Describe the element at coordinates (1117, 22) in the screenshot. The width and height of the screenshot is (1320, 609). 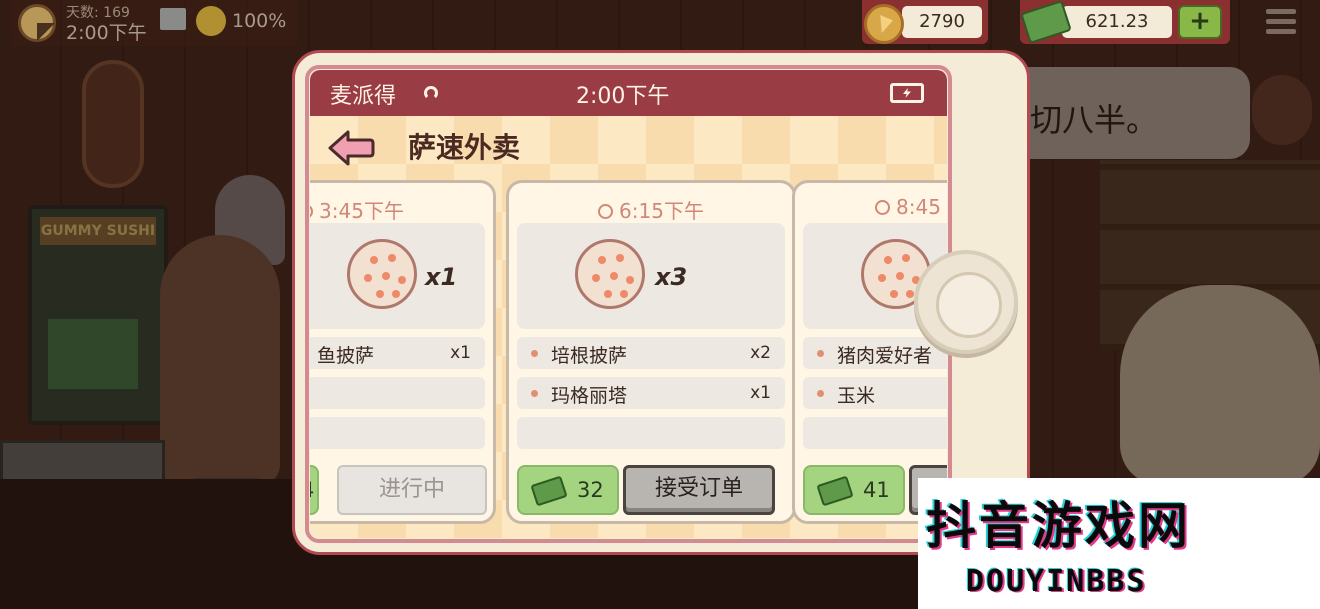
I see `cash-value: 621.23` at that location.